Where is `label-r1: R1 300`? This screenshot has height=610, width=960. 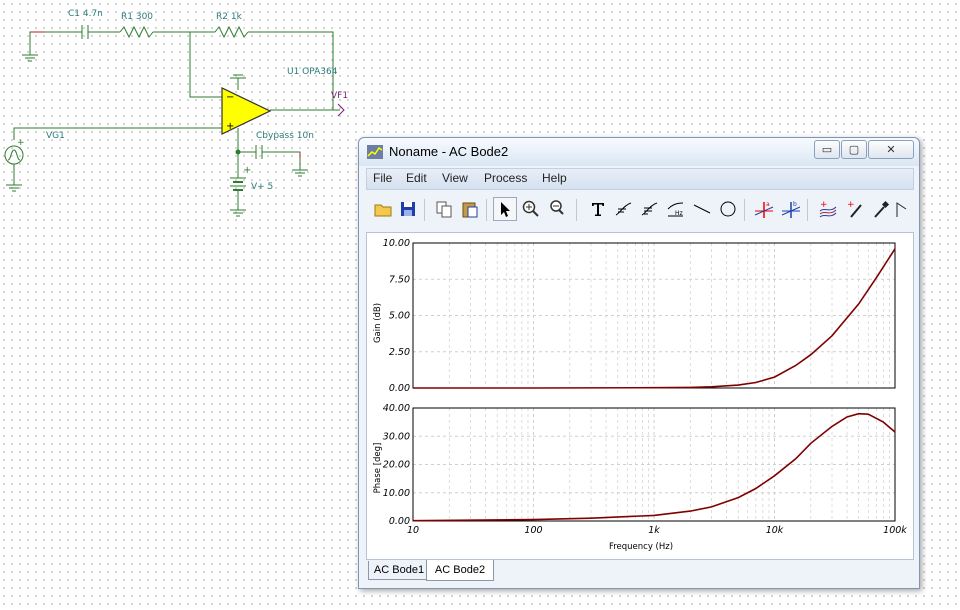
label-r1: R1 300 is located at coordinates (137, 17).